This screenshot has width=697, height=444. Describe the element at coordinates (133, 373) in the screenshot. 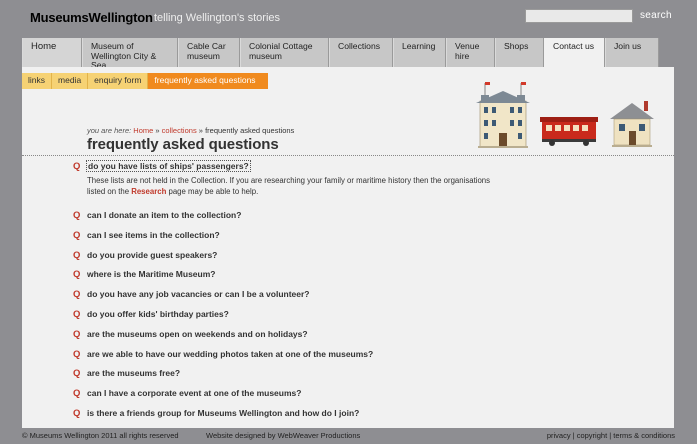

I see `faq-question: are the museums free?` at that location.